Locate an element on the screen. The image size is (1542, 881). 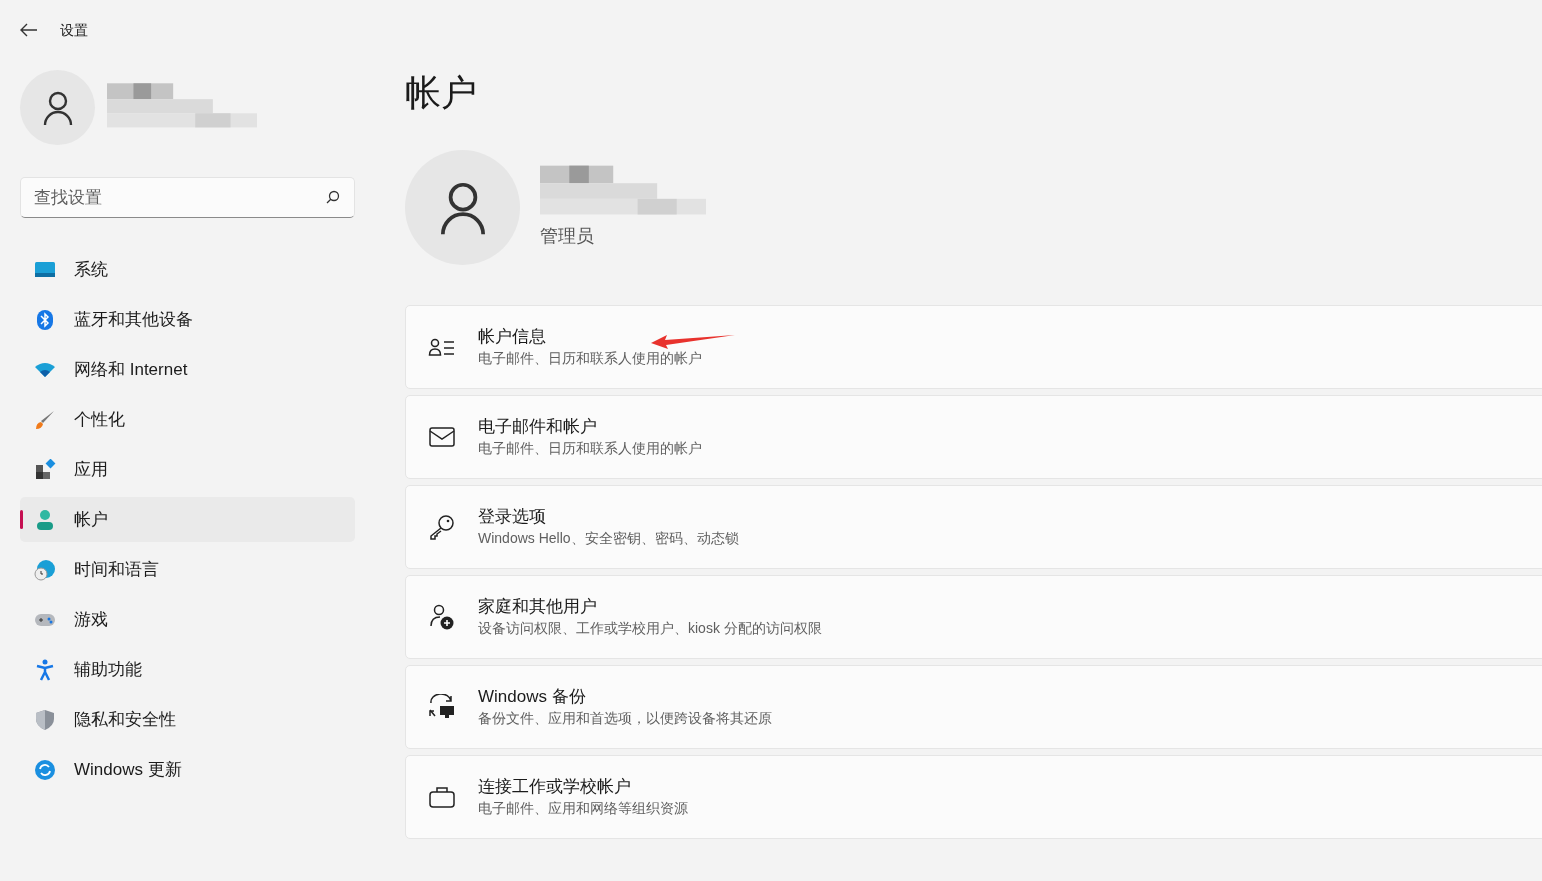
gamepad-icon is located at coordinates (45, 619).